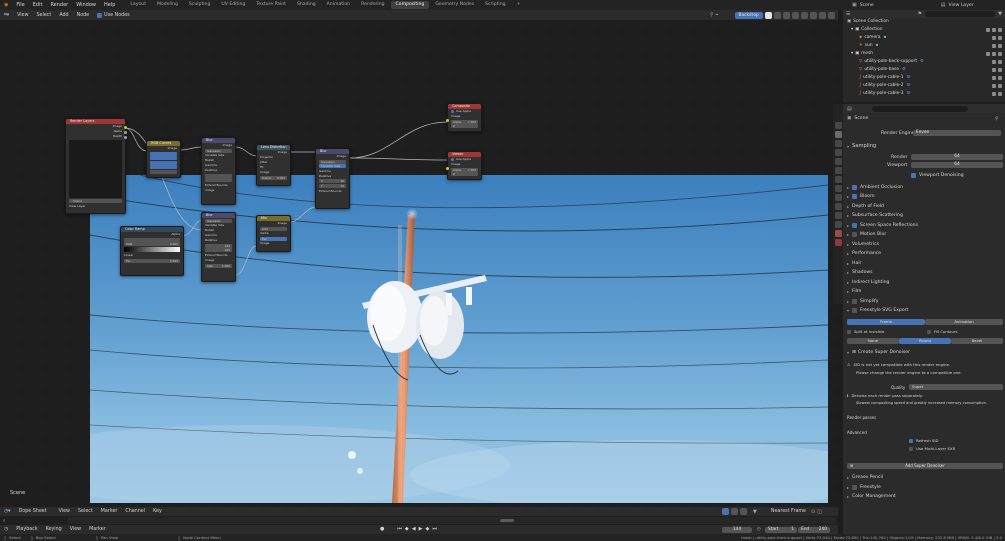 The image size is (1005, 541). I want to click on menu-node: Node, so click(83, 15).